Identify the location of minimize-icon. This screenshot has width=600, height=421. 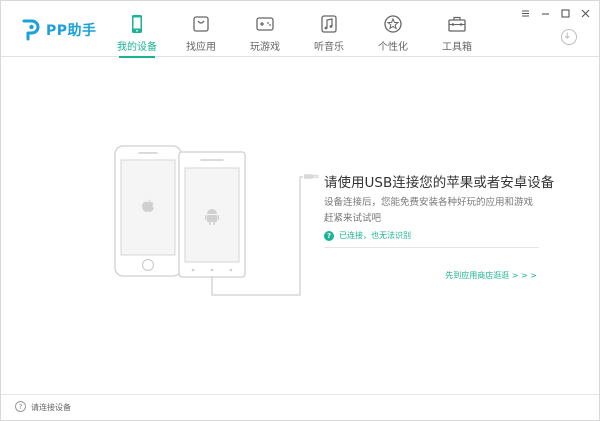
(545, 13).